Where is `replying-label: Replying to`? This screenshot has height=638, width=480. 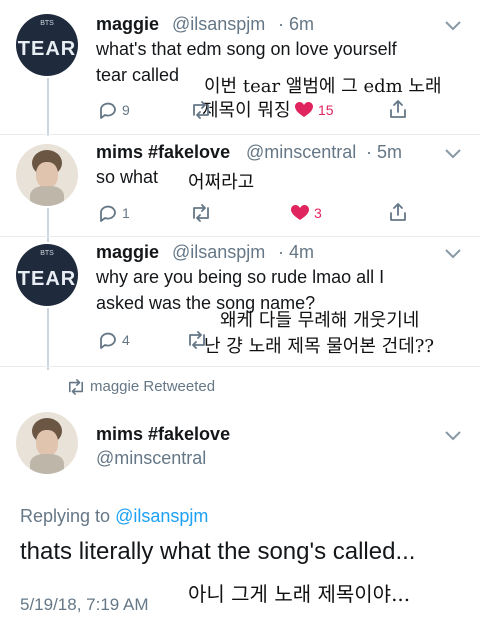 replying-label: Replying to is located at coordinates (65, 516).